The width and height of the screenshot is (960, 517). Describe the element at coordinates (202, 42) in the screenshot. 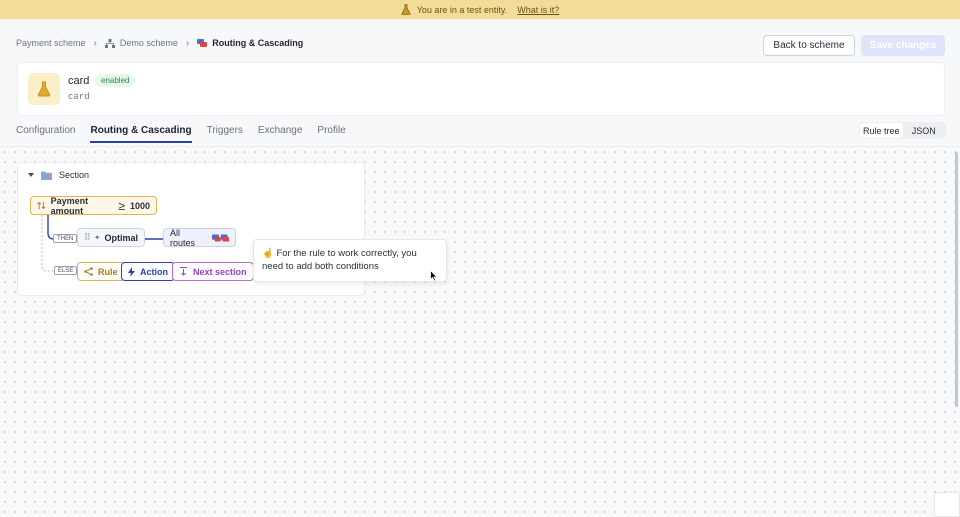

I see `routing-icon` at that location.